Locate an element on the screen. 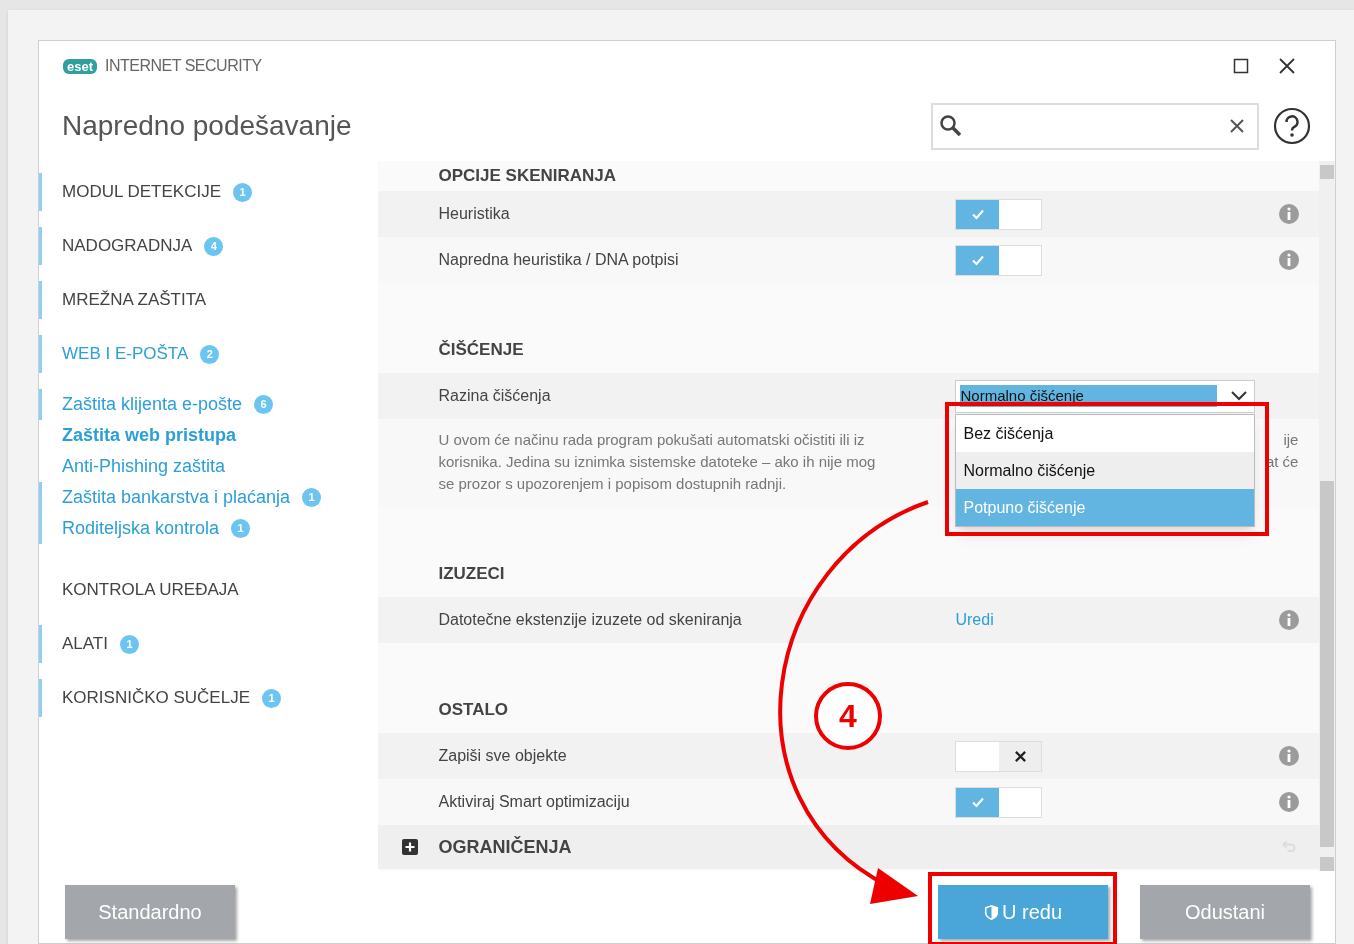 The height and width of the screenshot is (944, 1354). description-fragment: ije is located at coordinates (1291, 440).